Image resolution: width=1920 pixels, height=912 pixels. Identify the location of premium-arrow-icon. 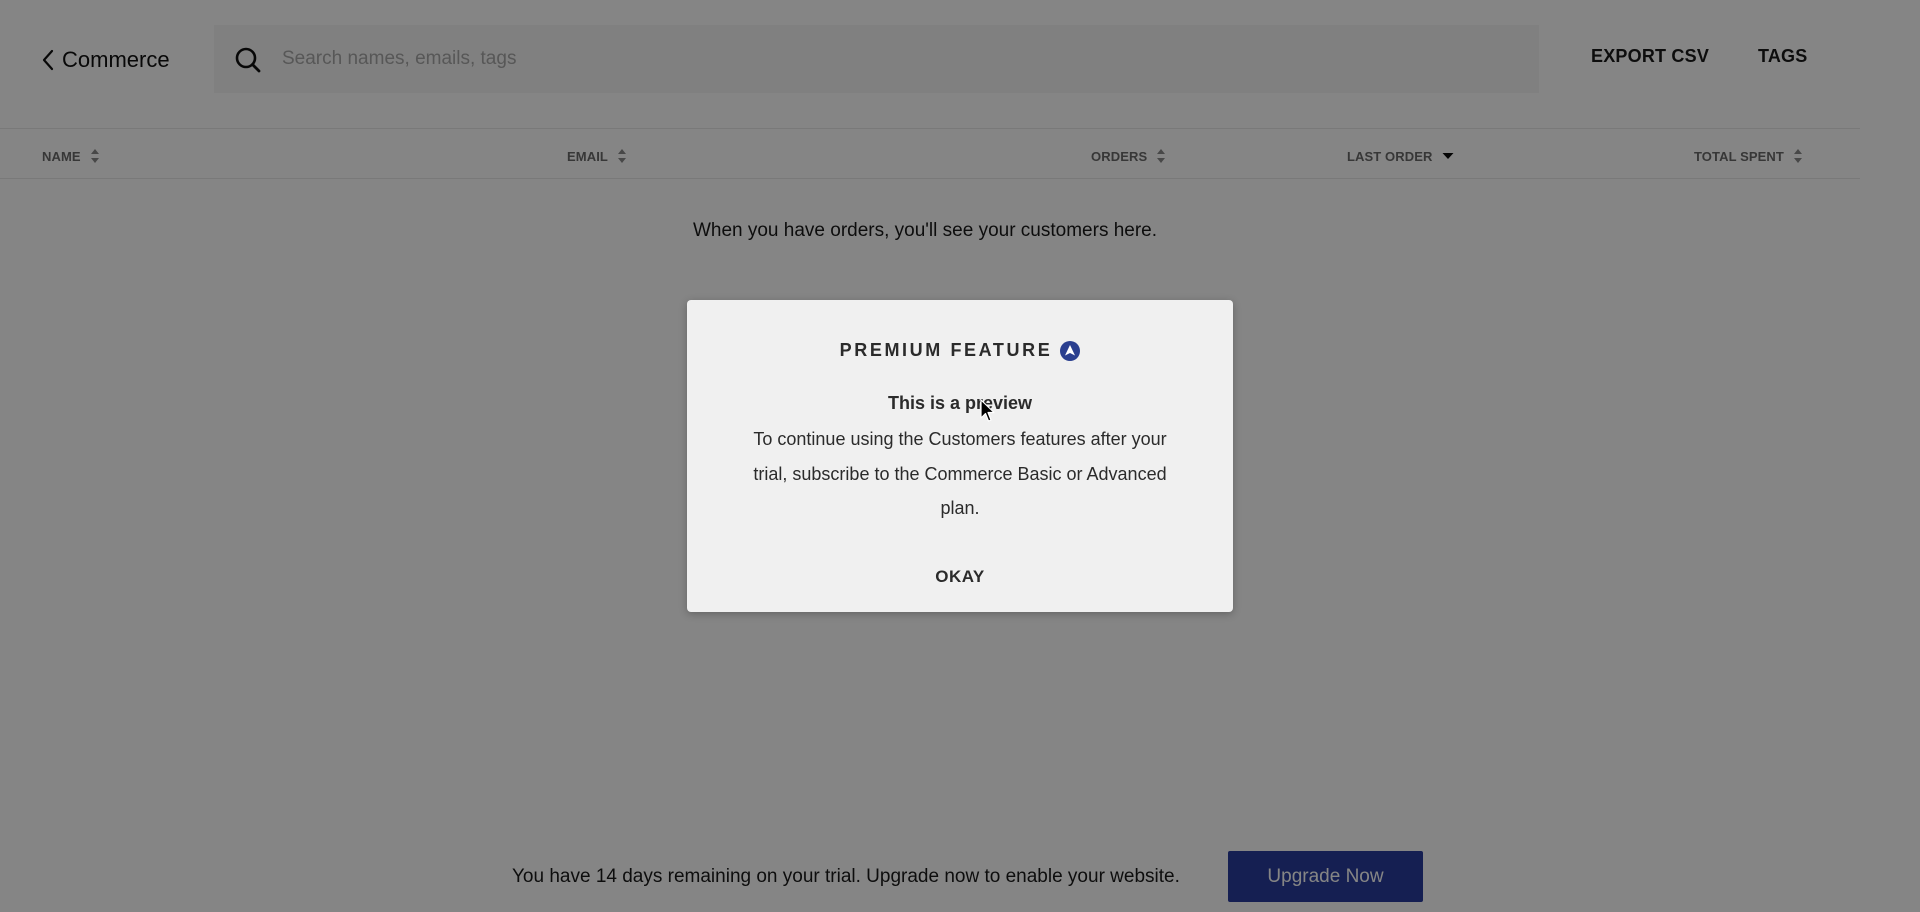
(1070, 350).